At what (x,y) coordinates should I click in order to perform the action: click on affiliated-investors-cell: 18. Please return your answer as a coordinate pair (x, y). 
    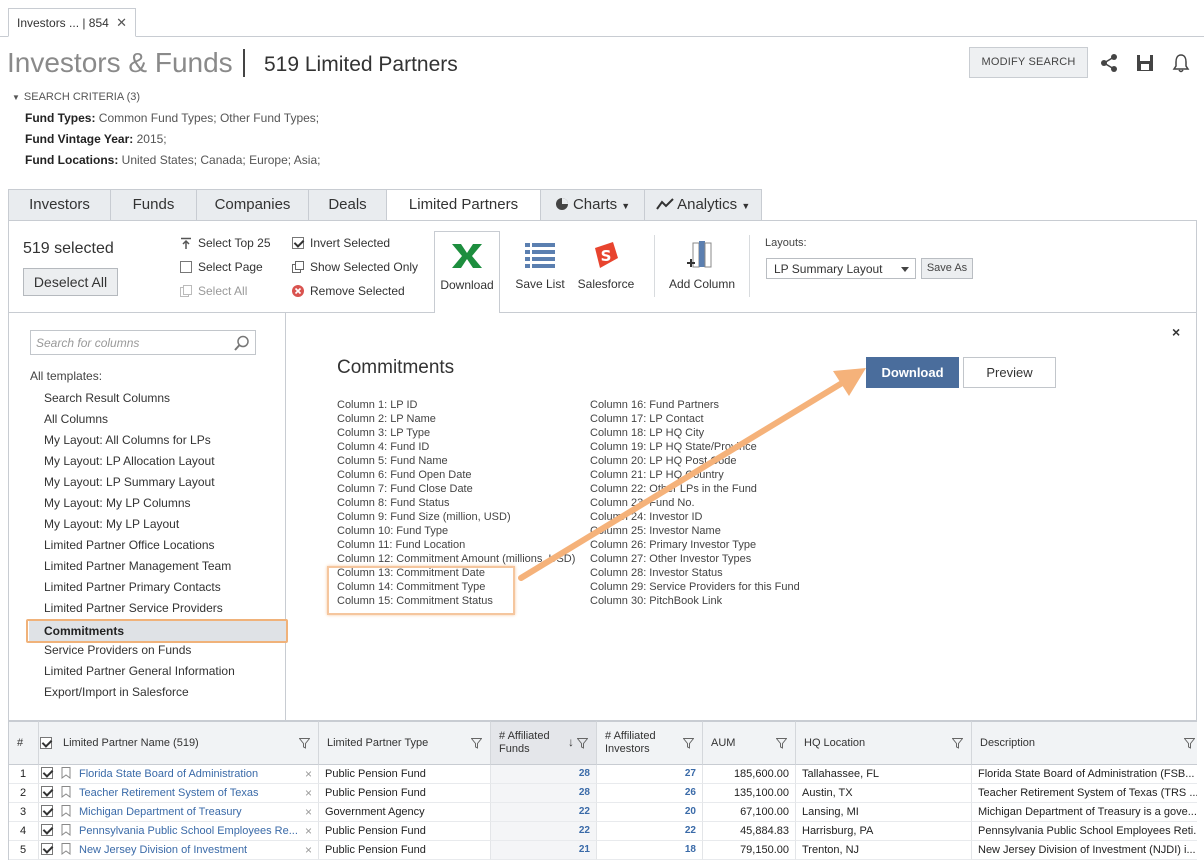
    Looking at the image, I should click on (650, 850).